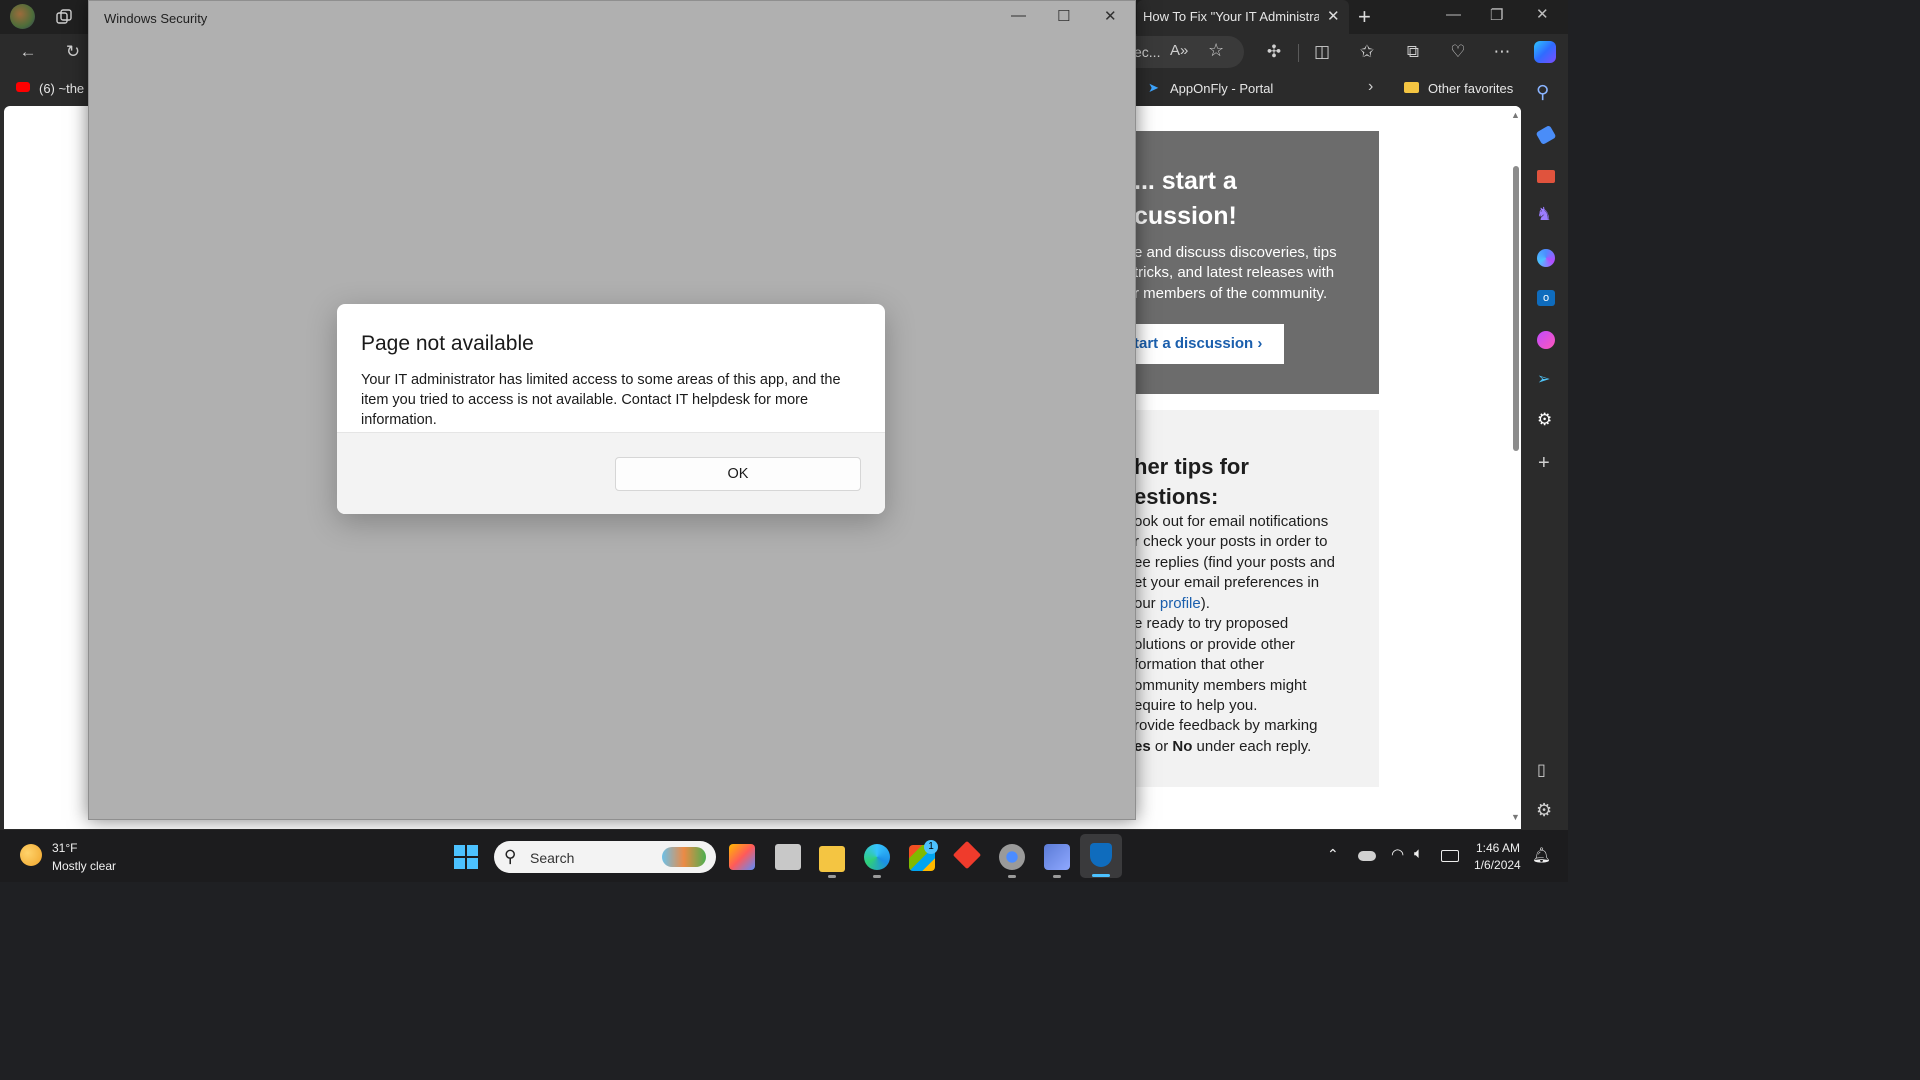 The height and width of the screenshot is (1080, 1920). Describe the element at coordinates (1205, 603) in the screenshot. I see `tips-line-suffix: ).` at that location.